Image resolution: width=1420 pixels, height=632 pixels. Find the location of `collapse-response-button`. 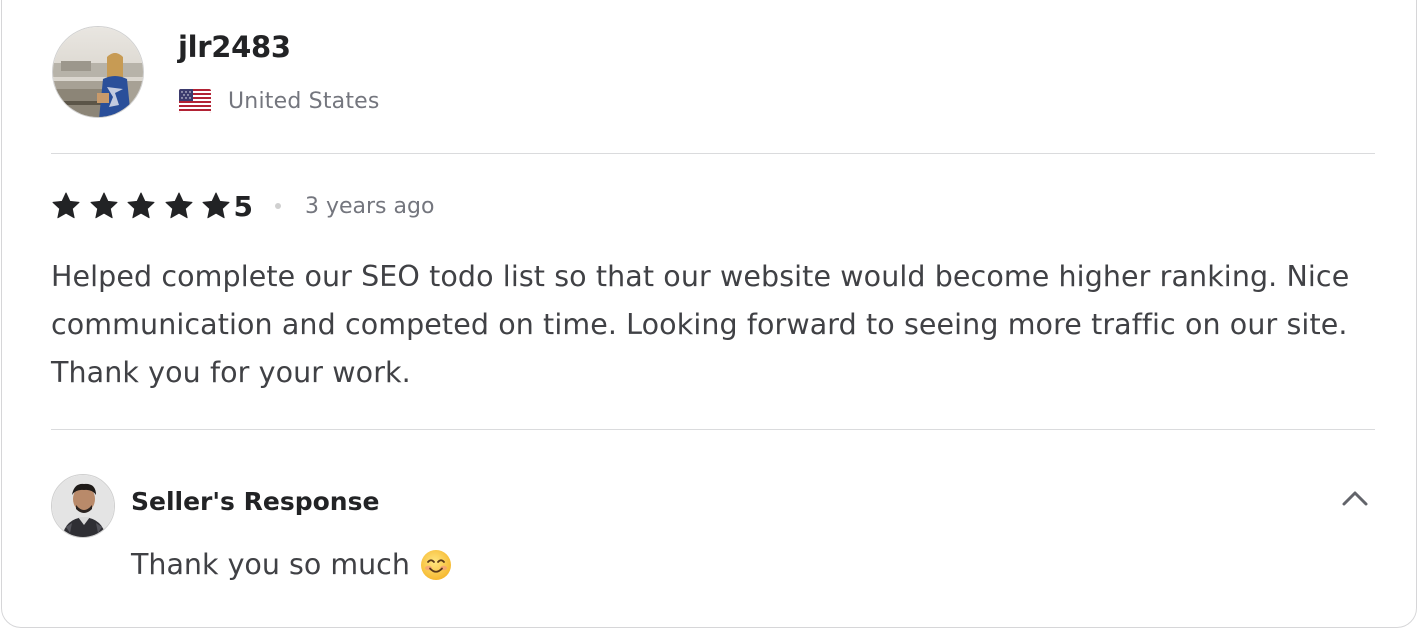

collapse-response-button is located at coordinates (1355, 498).